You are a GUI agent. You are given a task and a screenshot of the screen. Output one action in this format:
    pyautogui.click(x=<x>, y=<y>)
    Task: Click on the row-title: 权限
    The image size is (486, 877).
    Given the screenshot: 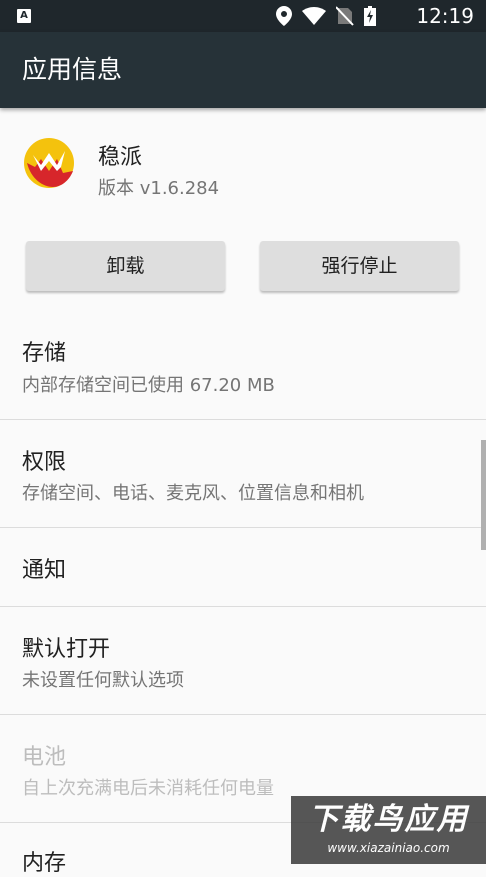 What is the action you would take?
    pyautogui.click(x=44, y=462)
    